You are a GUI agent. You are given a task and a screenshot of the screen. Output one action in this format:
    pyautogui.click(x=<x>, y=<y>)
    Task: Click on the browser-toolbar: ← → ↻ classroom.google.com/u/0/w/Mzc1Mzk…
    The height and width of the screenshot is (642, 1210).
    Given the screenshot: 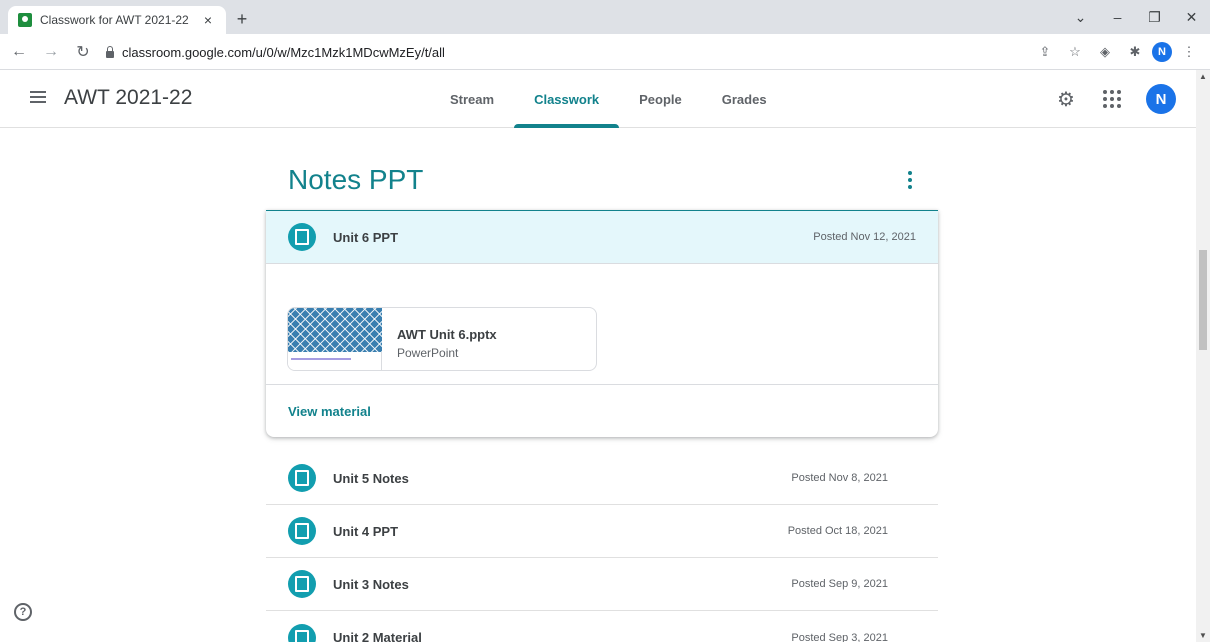 What is the action you would take?
    pyautogui.click(x=605, y=52)
    